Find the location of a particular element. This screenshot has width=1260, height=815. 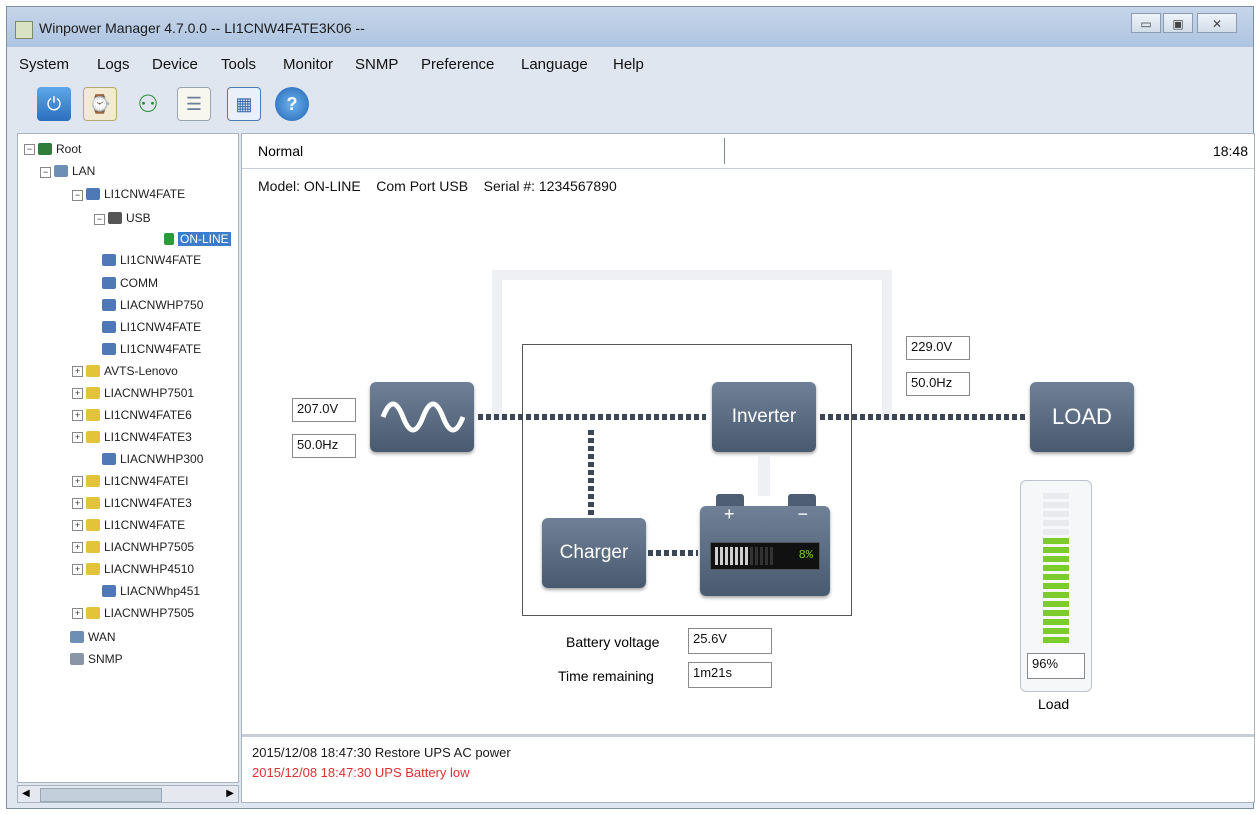

tree-item: LIACNWHP4510 is located at coordinates (140, 569).